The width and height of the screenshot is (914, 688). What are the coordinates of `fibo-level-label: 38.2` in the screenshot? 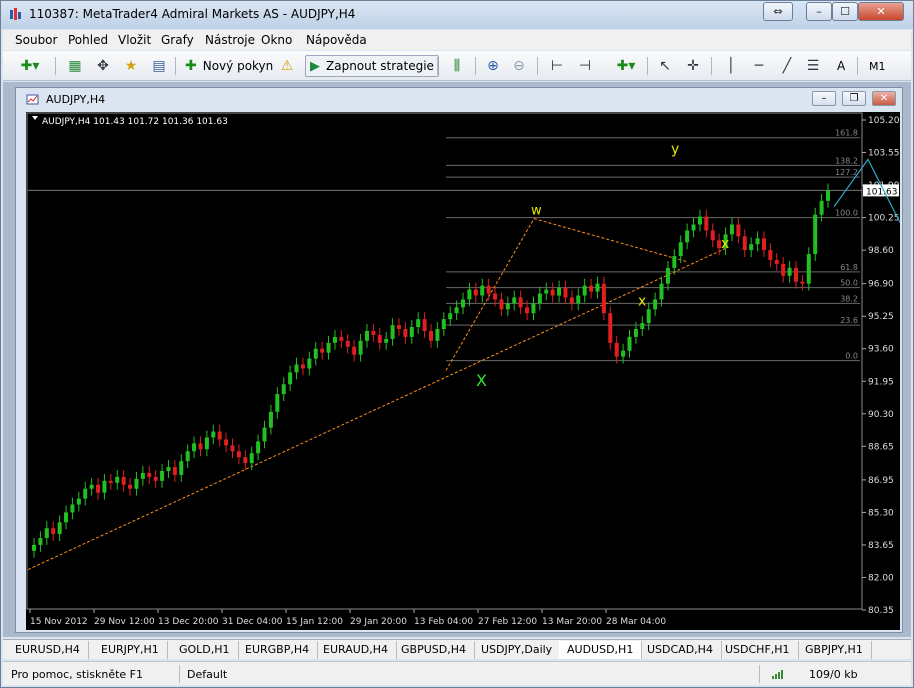 It's located at (849, 298).